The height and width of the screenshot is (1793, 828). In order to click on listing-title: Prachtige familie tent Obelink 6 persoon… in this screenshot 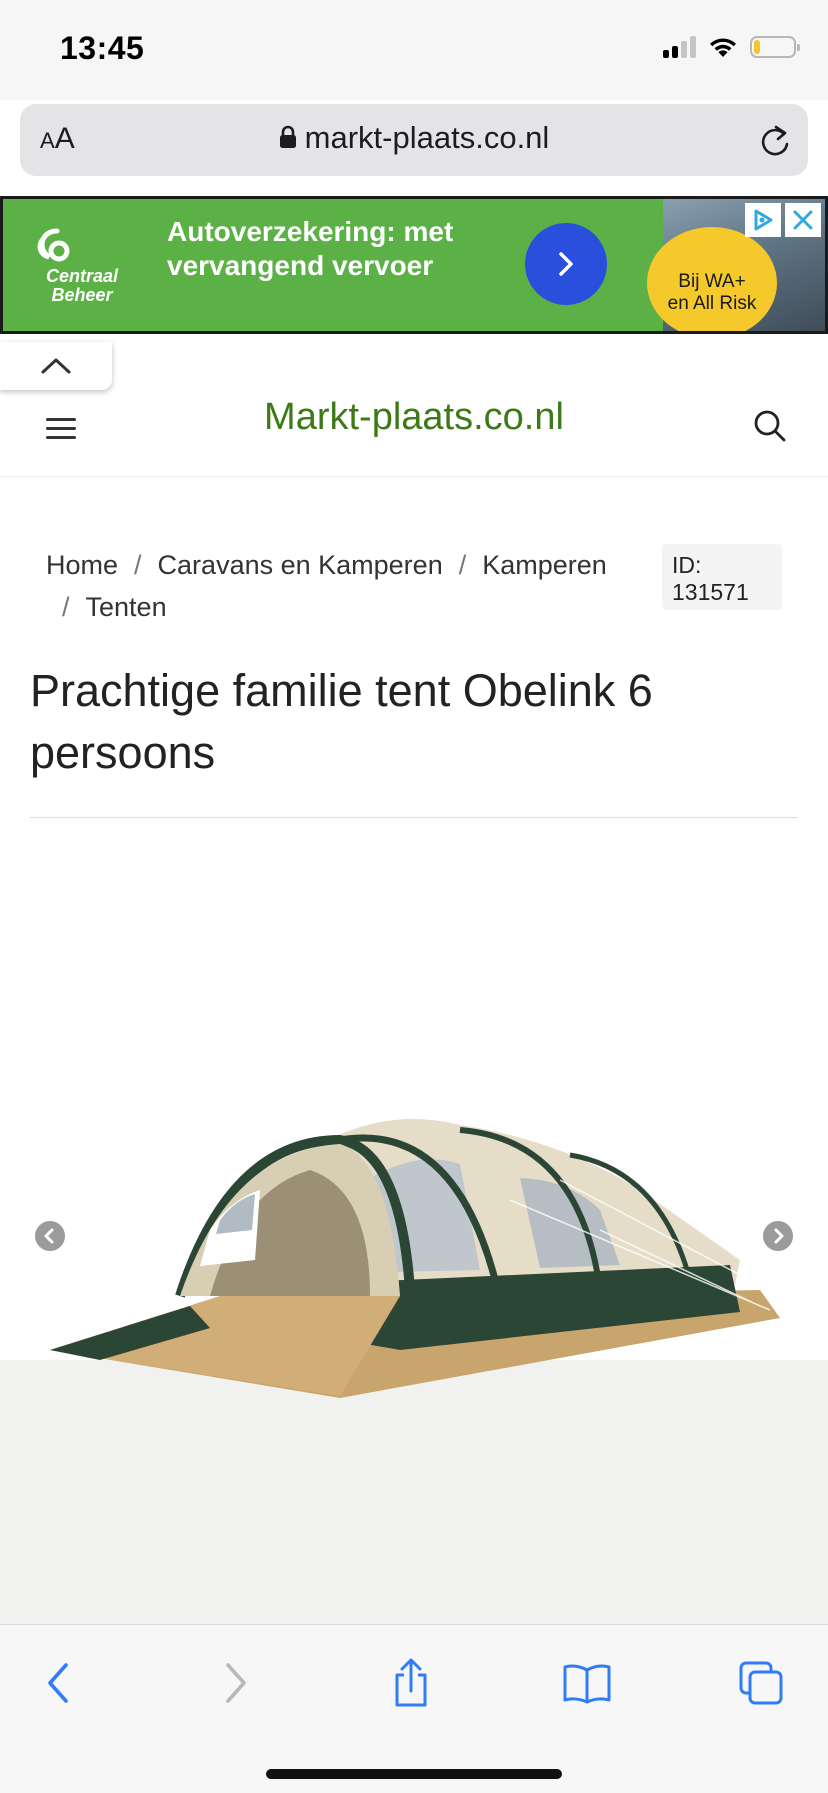, I will do `click(341, 721)`.